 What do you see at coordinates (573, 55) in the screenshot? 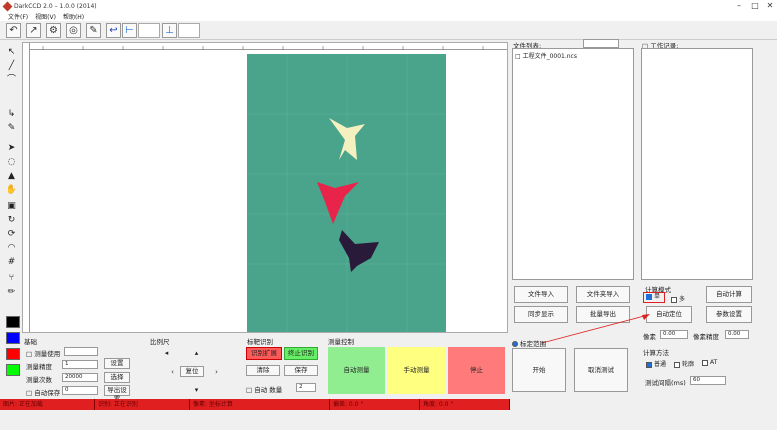
I see `file-list-item: □ 工程文件_0001.ncs` at bounding box center [573, 55].